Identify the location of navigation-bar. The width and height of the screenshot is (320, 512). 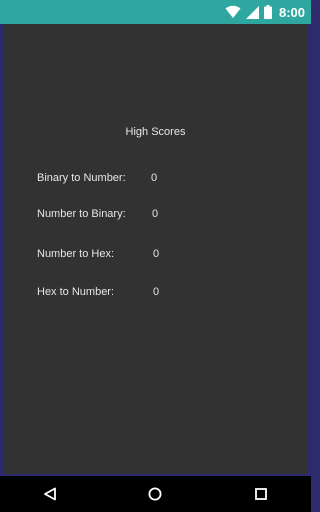
(155, 494).